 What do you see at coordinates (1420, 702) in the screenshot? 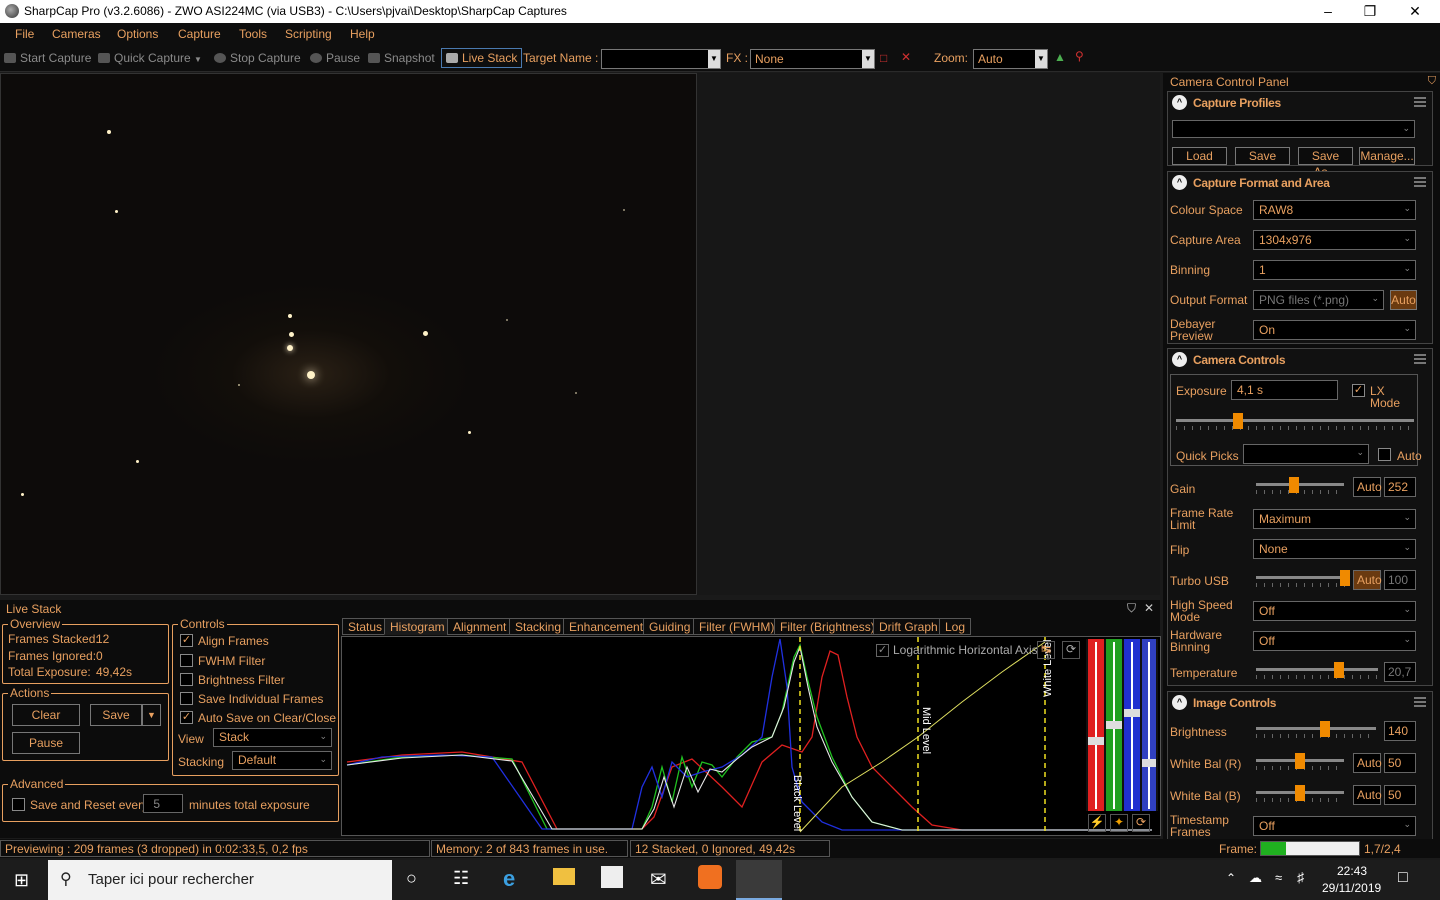
I see `menu-icon` at bounding box center [1420, 702].